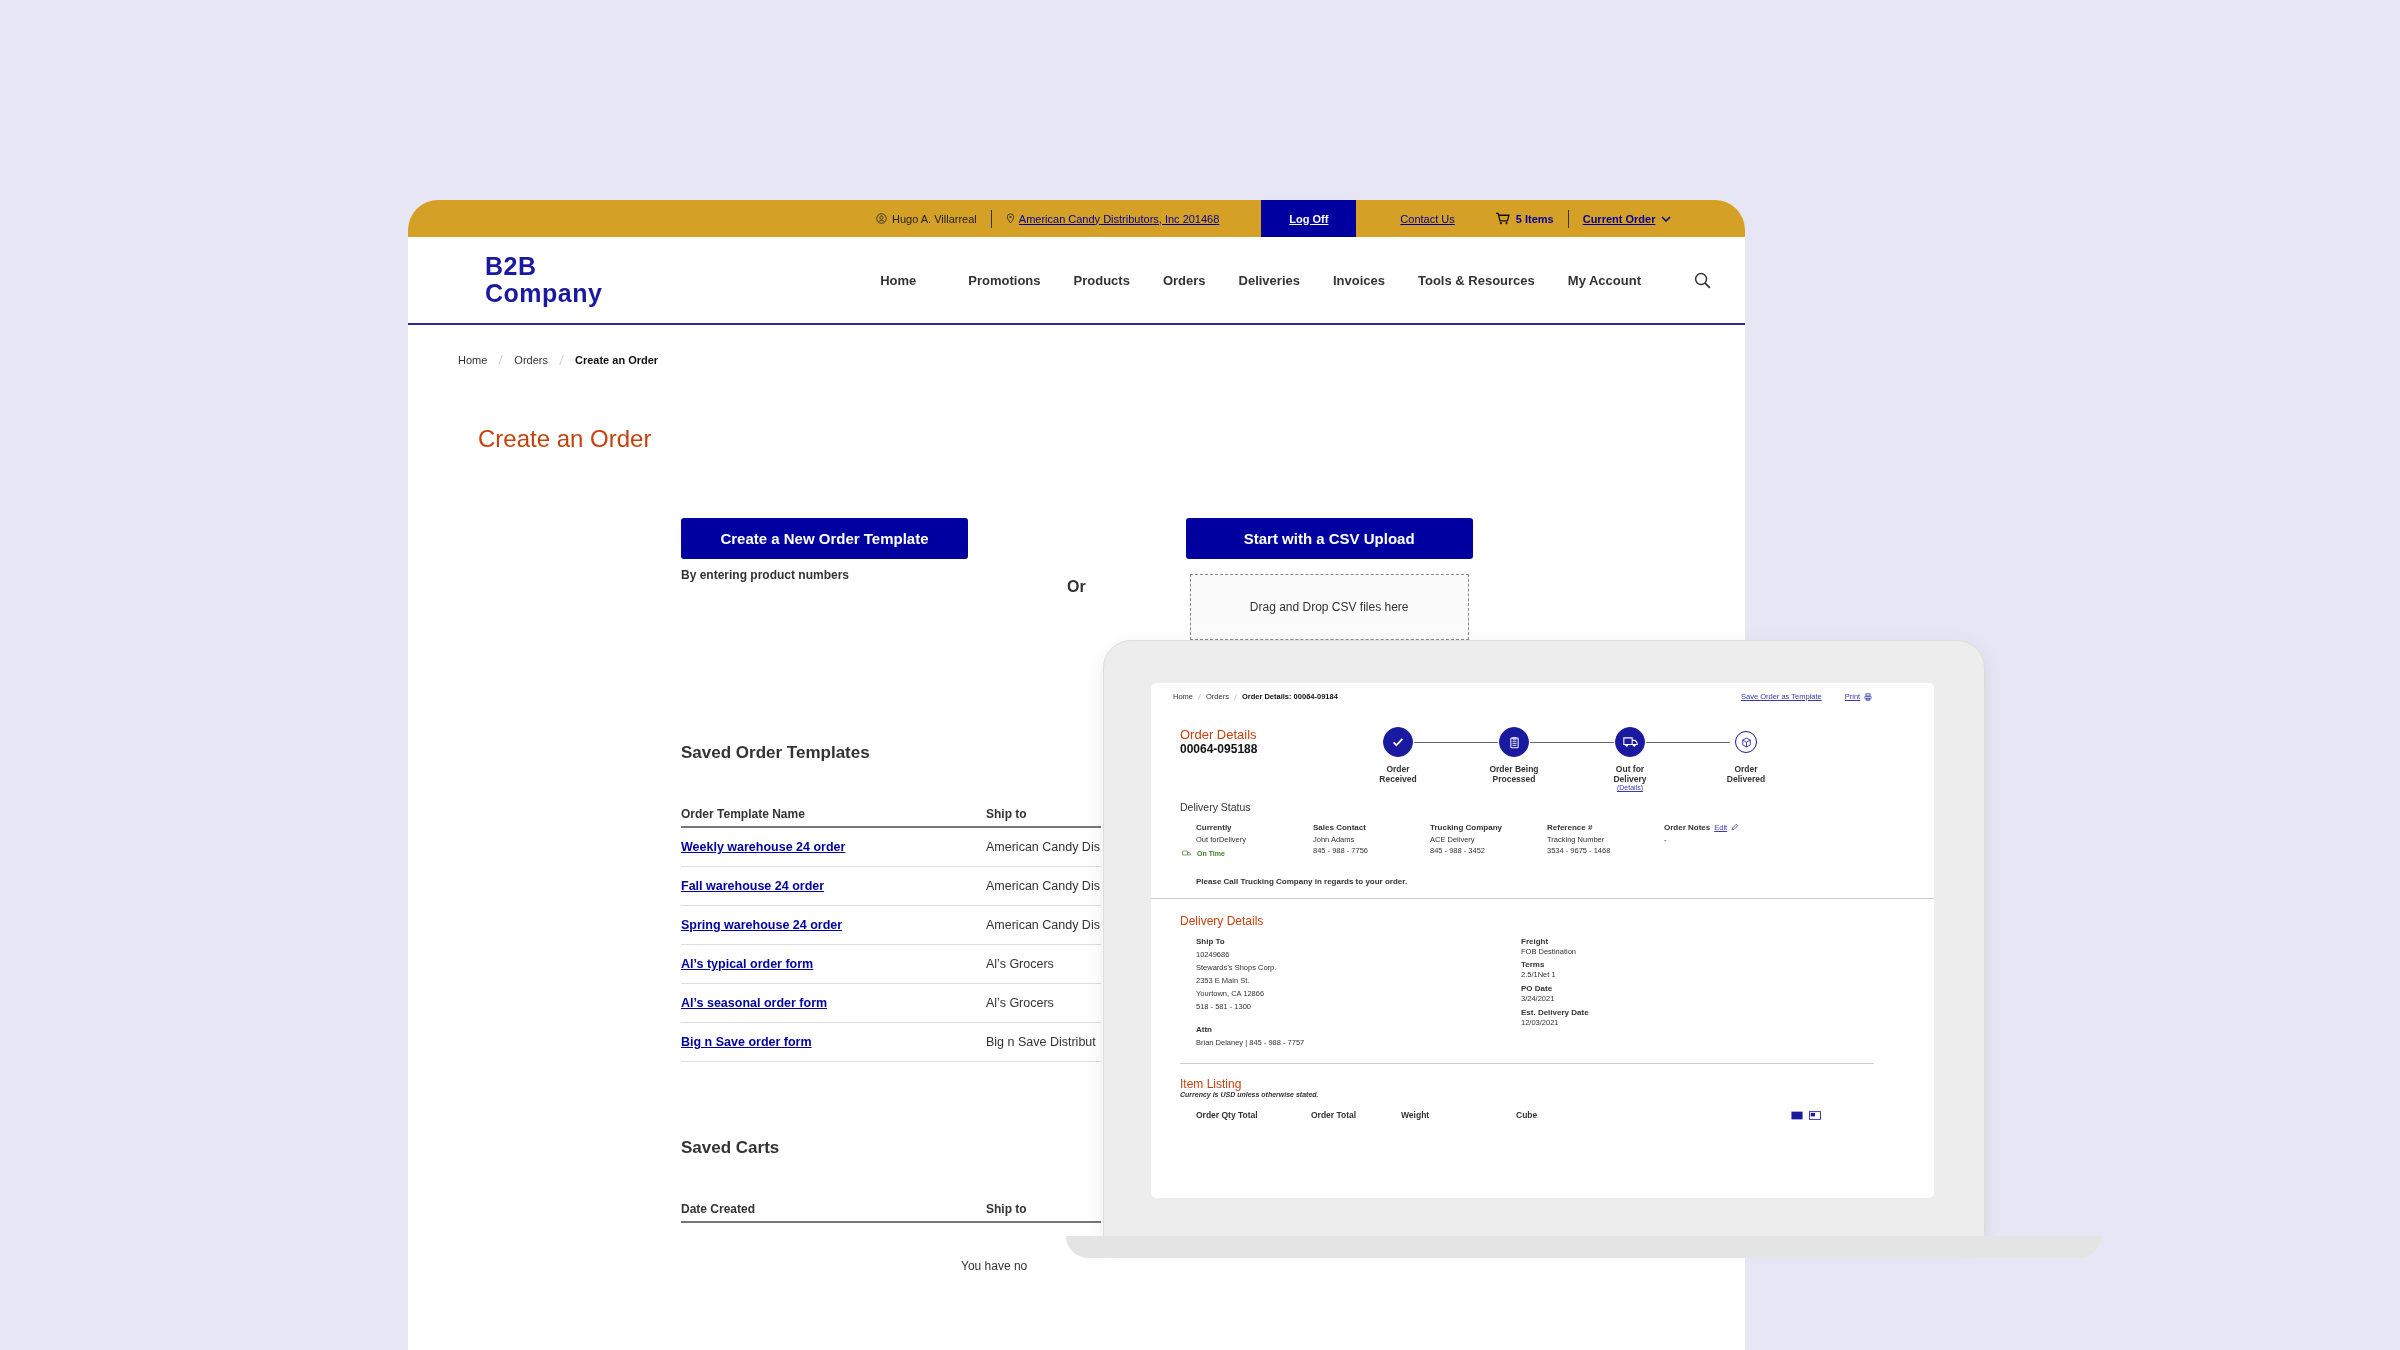 The image size is (2400, 1350). I want to click on create-template-button: Create a New Order Template, so click(824, 538).